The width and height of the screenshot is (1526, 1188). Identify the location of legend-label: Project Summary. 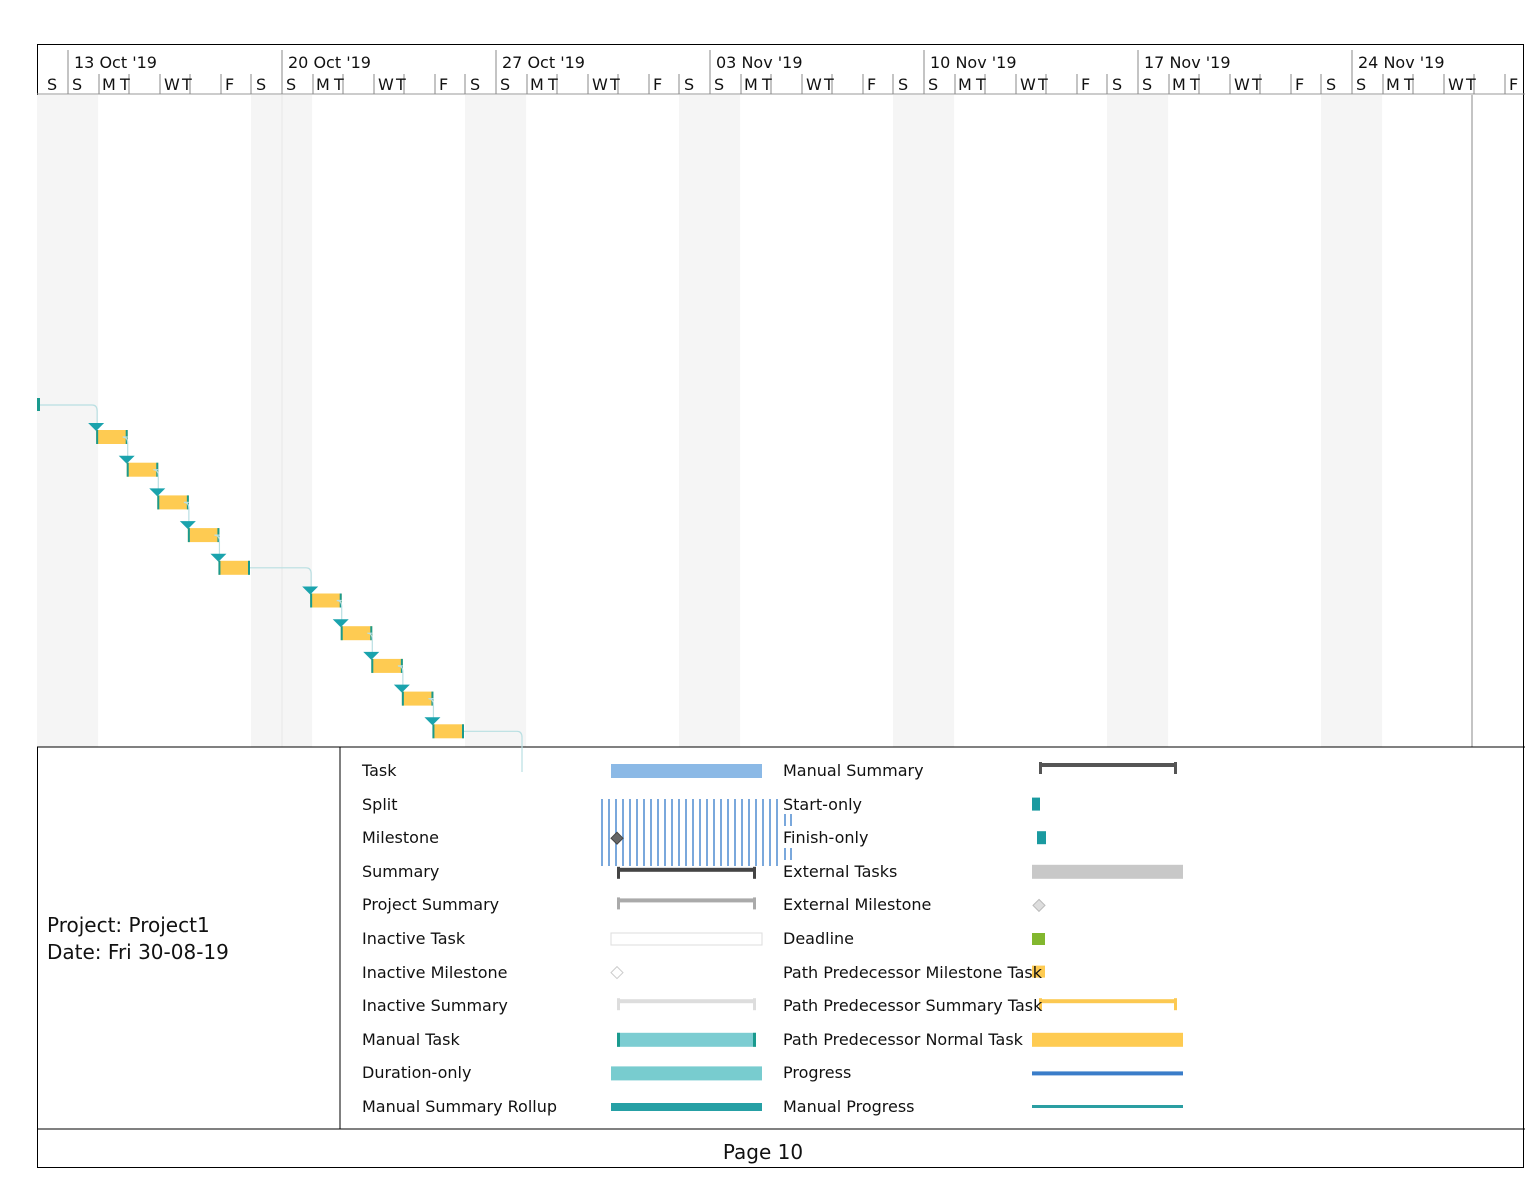
(431, 905).